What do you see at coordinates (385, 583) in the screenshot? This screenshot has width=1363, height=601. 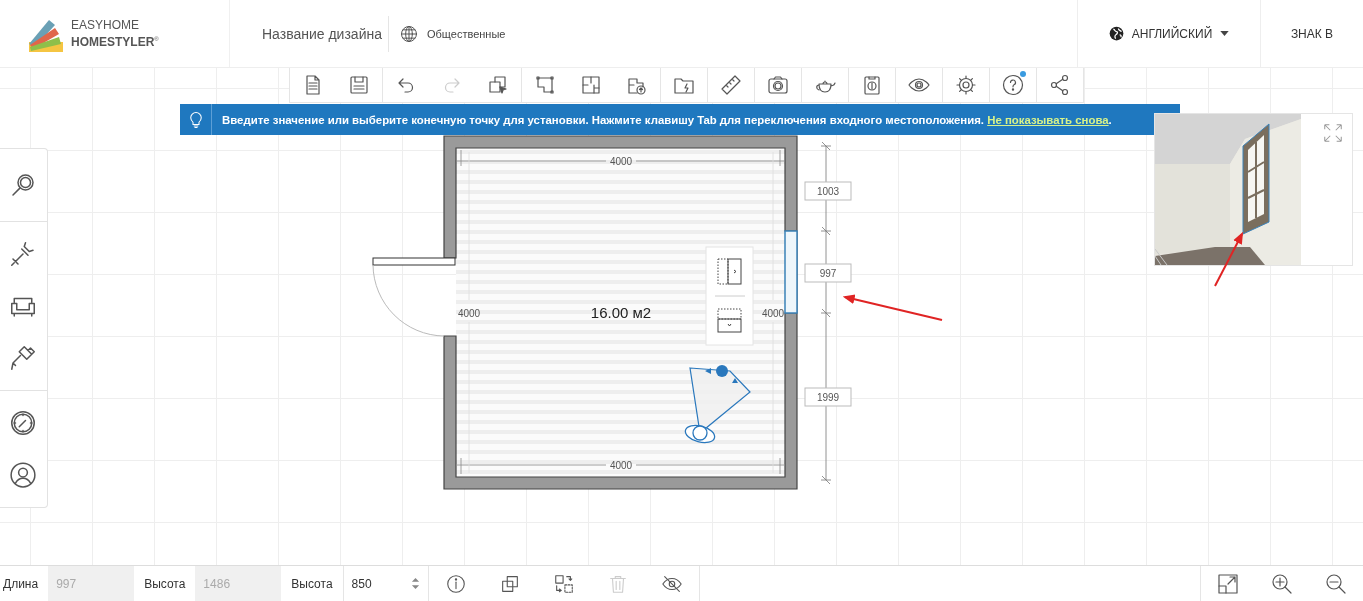 I see `number-field: 850` at bounding box center [385, 583].